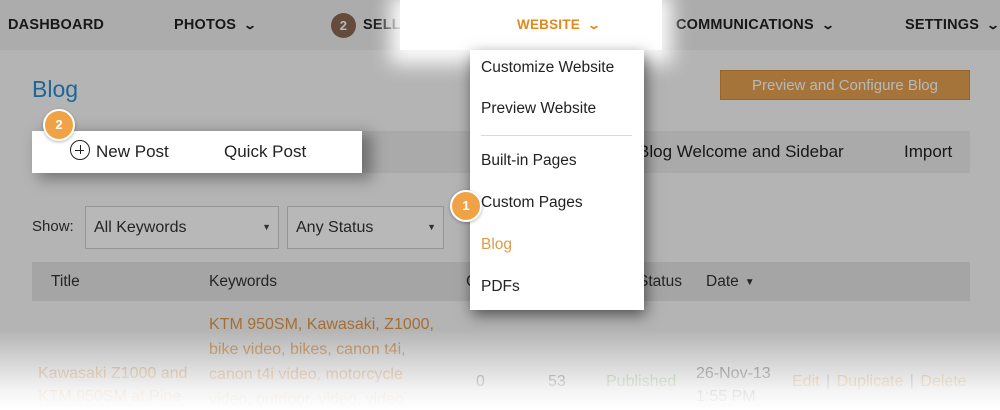 The width and height of the screenshot is (1000, 410). What do you see at coordinates (53, 226) in the screenshot?
I see `show-filter-label: Show:` at bounding box center [53, 226].